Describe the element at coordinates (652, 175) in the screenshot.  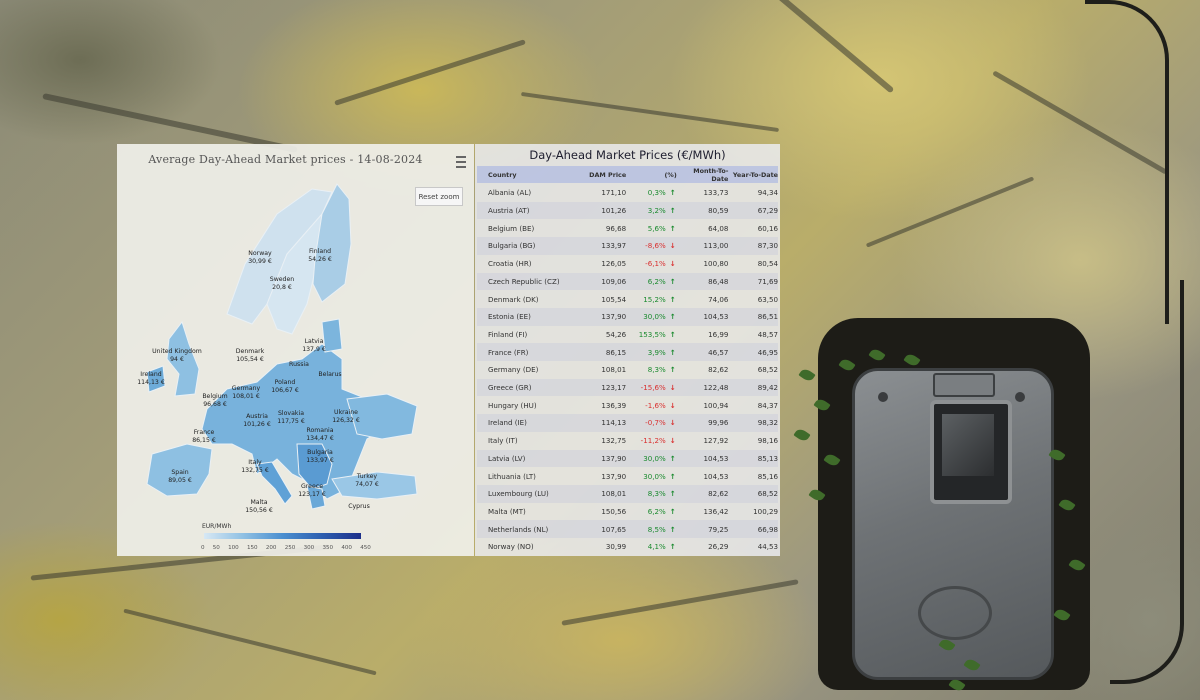
I see `header-percent: (%)` at that location.